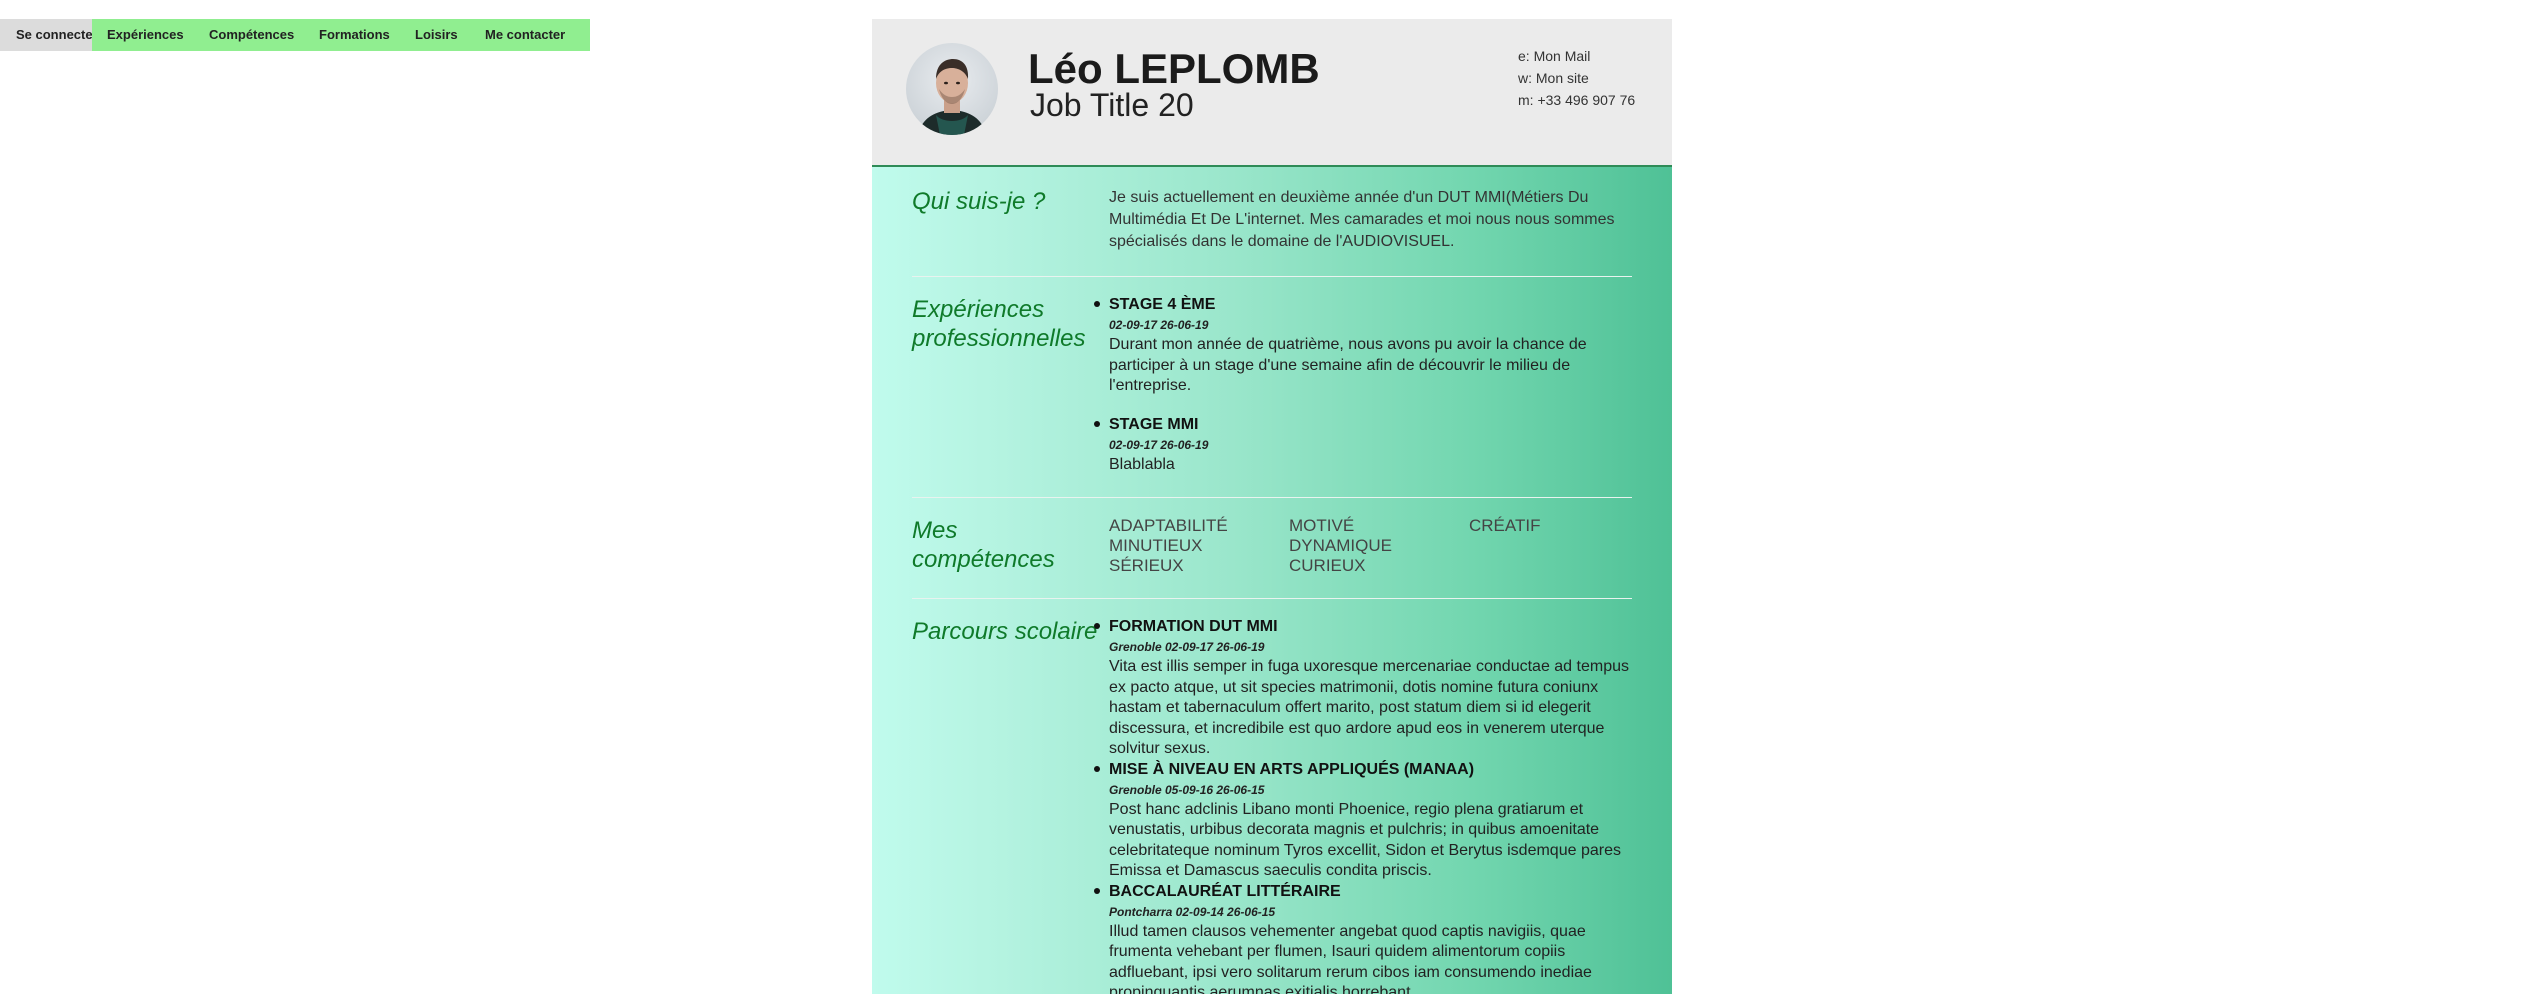 Image resolution: width=2542 pixels, height=994 pixels. What do you see at coordinates (1577, 100) in the screenshot?
I see `contact-phone: m: +33 496 907 76` at bounding box center [1577, 100].